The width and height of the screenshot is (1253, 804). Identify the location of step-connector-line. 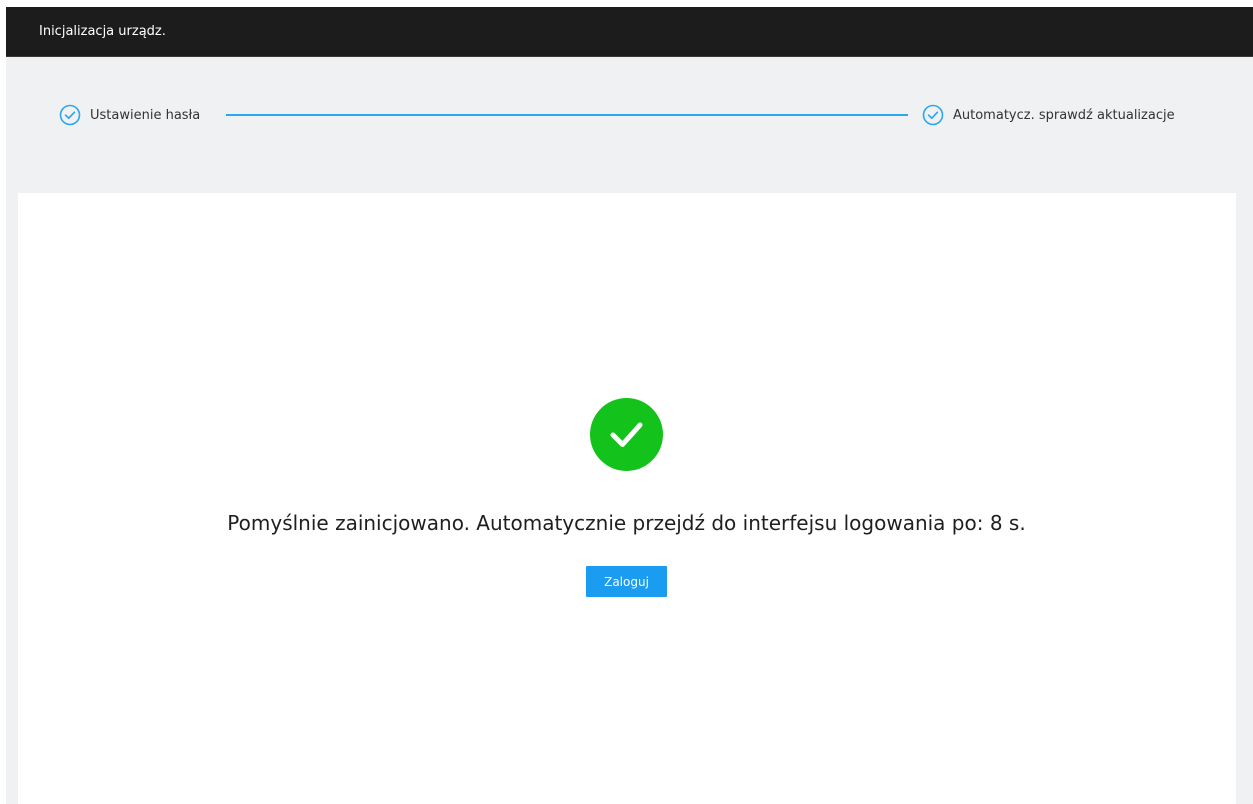
(567, 115).